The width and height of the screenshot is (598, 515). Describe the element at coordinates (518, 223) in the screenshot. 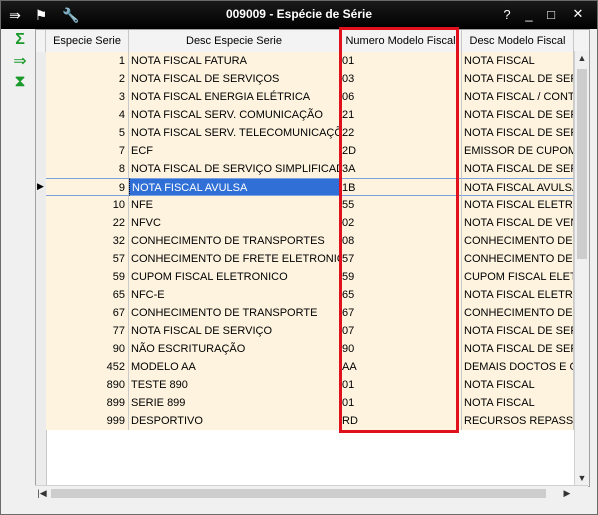

I see `cell-desc-modelo-fiscal: NOTA FISCAL DE VEND` at that location.